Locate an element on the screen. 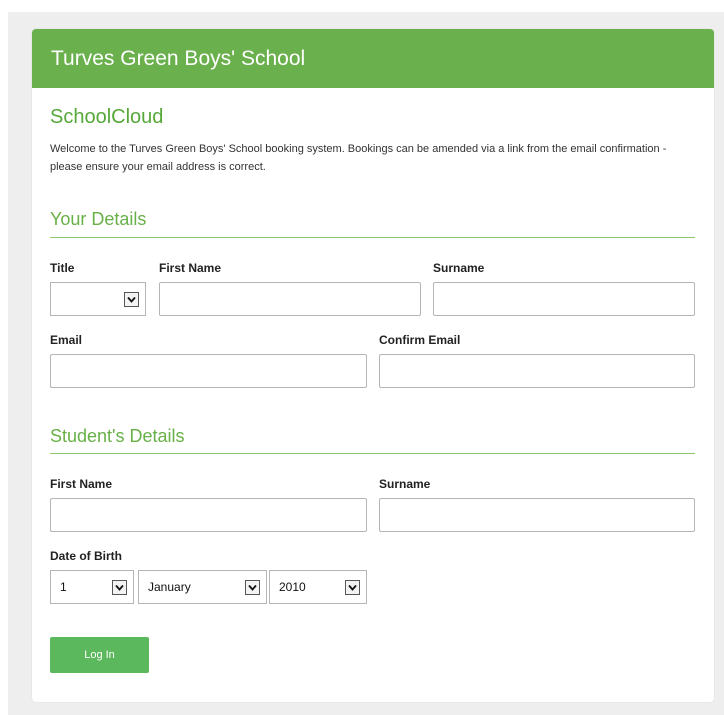  dob-month-select: January is located at coordinates (202, 587).